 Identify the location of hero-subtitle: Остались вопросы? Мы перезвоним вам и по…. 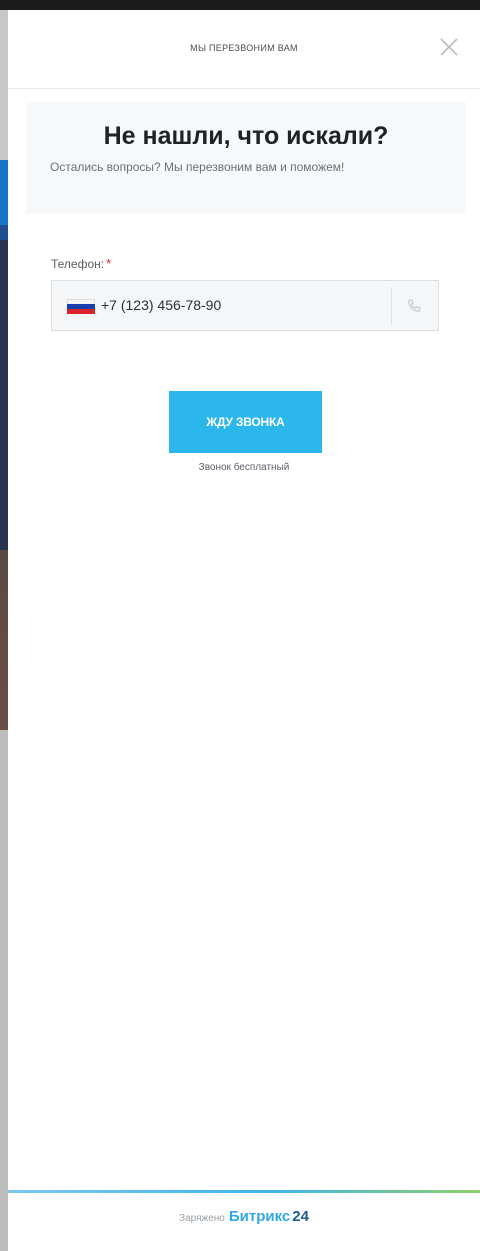
(197, 167).